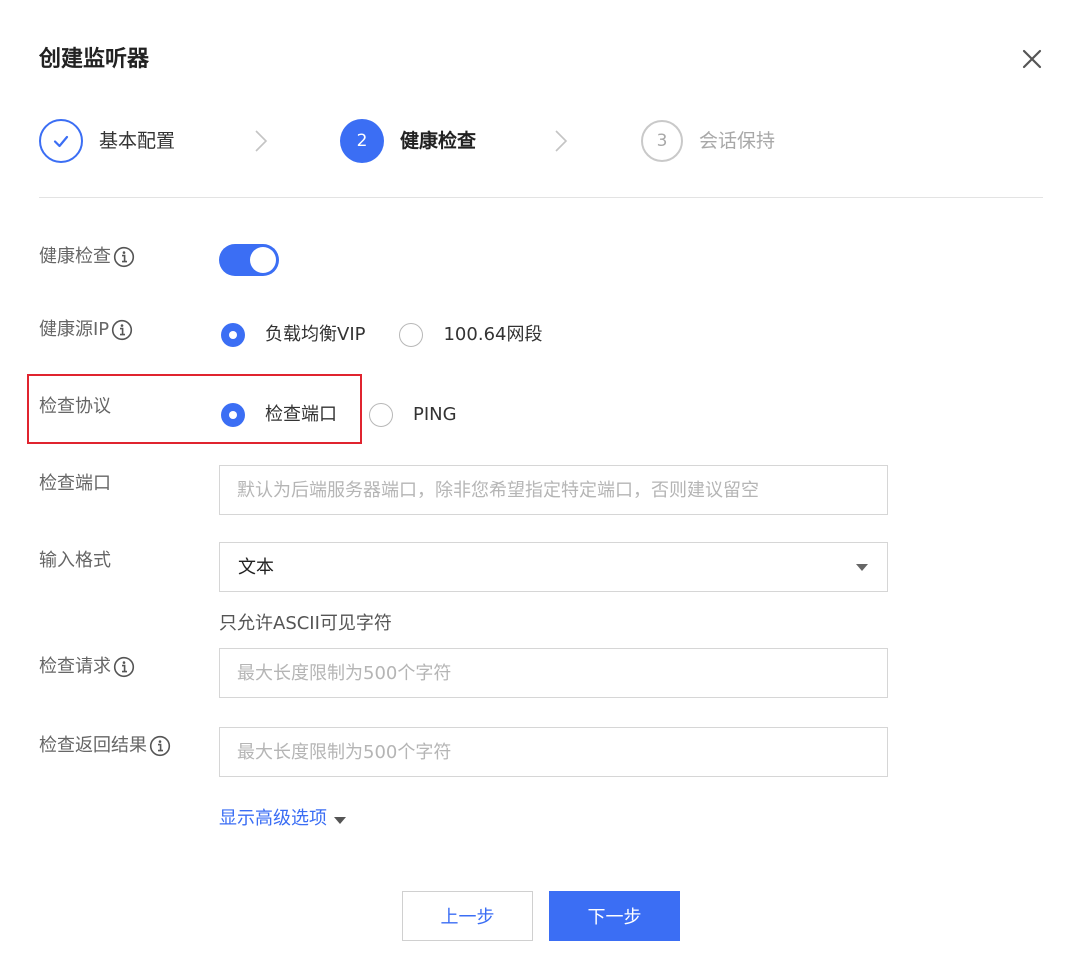 This screenshot has height=980, width=1080. I want to click on label-text: 检查协议, so click(75, 406).